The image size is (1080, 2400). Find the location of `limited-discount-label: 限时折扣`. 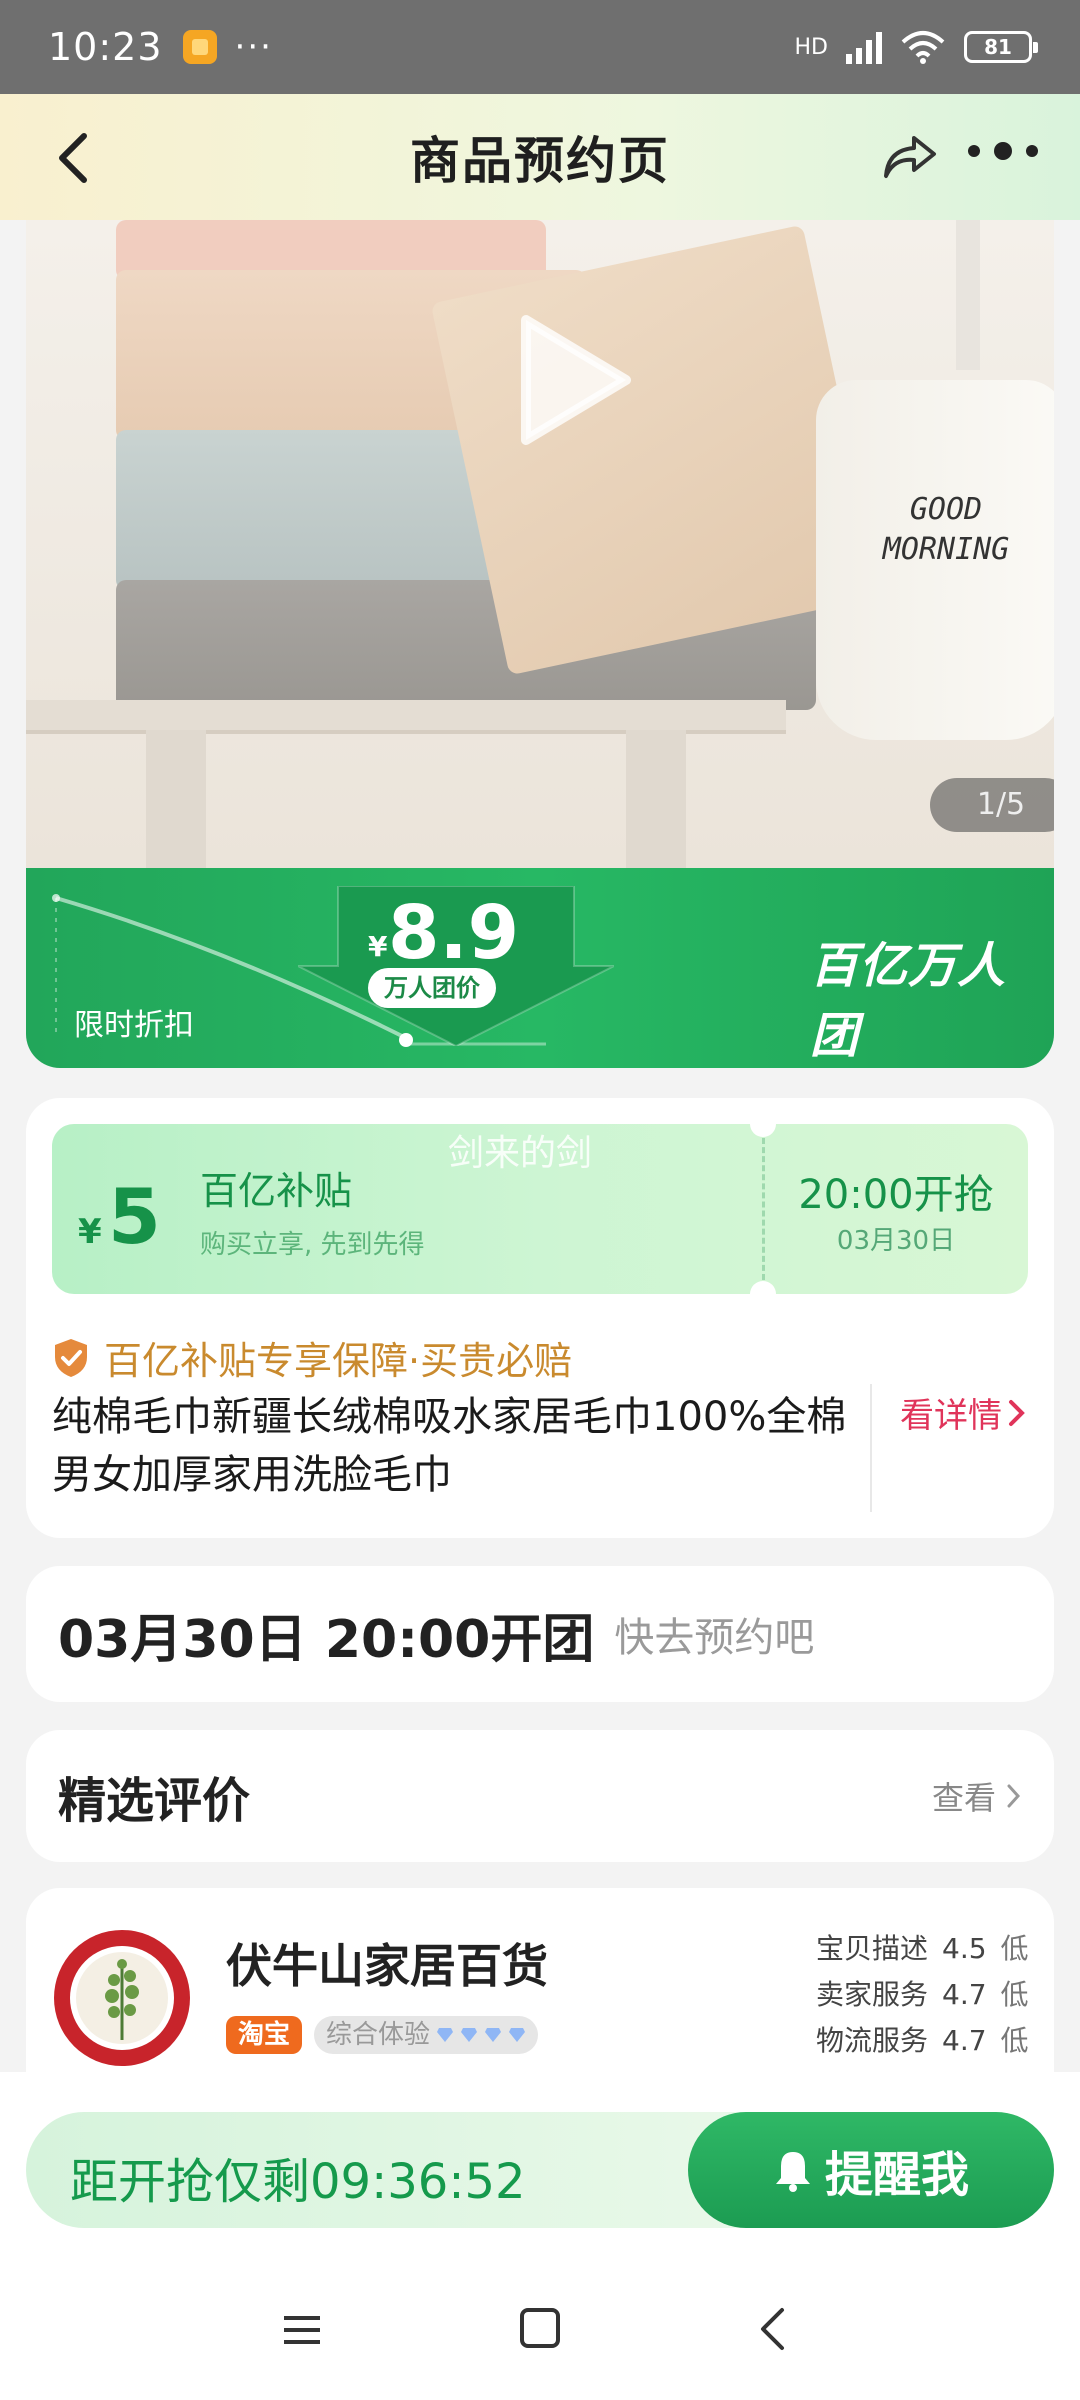

limited-discount-label: 限时折扣 is located at coordinates (134, 1025).